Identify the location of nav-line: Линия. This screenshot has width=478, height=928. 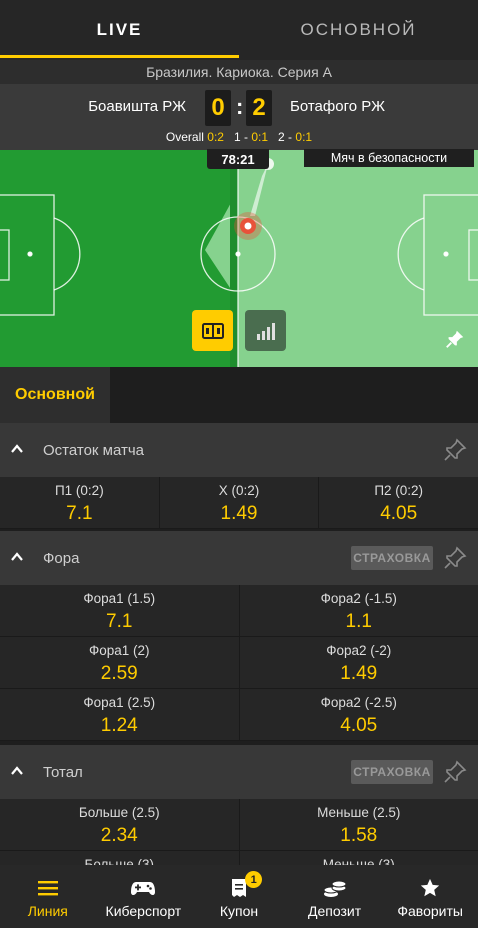
(48, 896).